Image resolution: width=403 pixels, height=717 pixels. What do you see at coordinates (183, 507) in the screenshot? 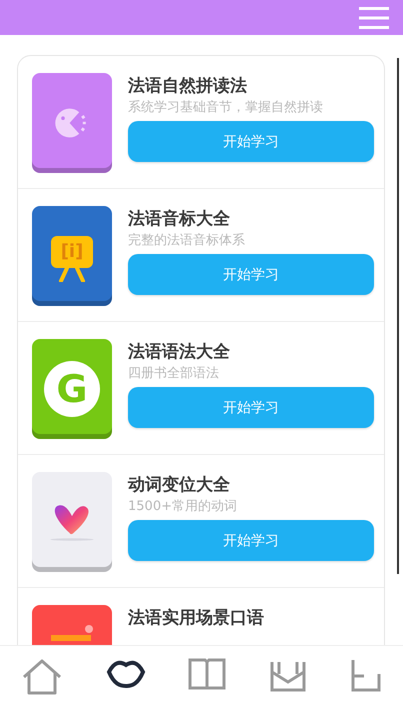
I see `course-description: 1500+常用的动词` at bounding box center [183, 507].